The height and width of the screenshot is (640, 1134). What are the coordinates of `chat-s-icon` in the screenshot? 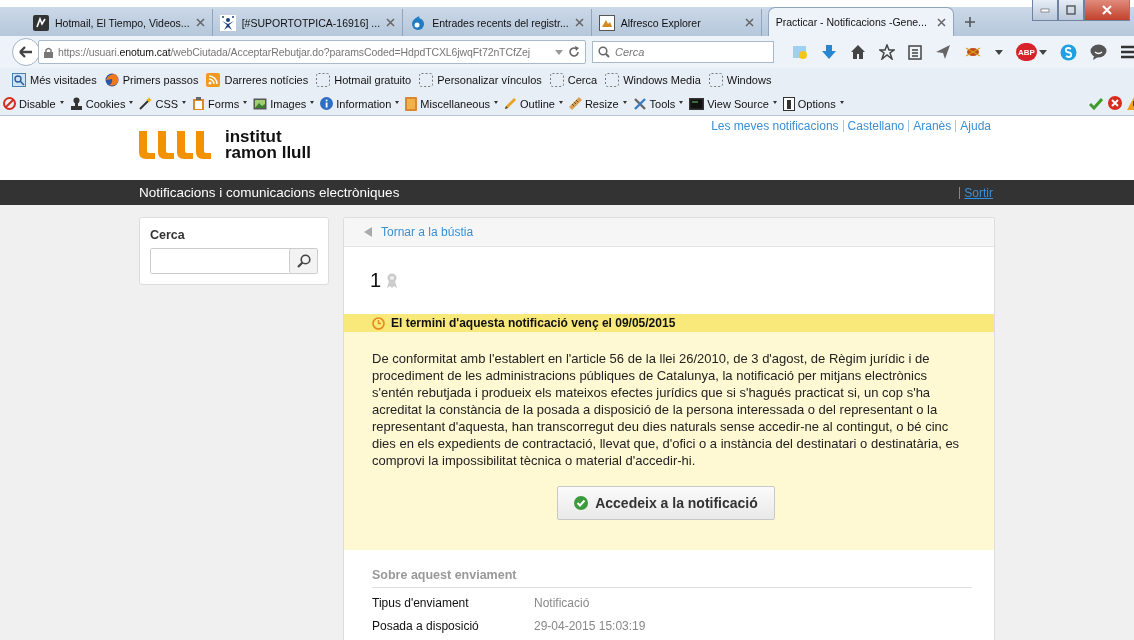 It's located at (1068, 52).